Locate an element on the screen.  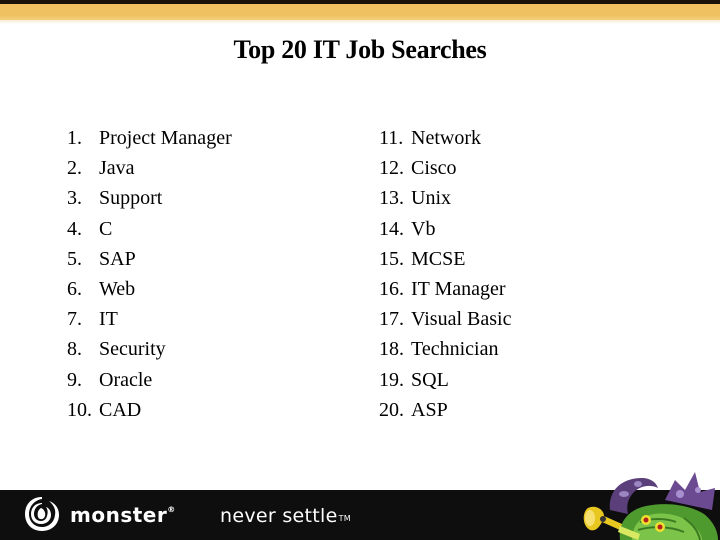
list-item-number: 16. is located at coordinates (391, 288).